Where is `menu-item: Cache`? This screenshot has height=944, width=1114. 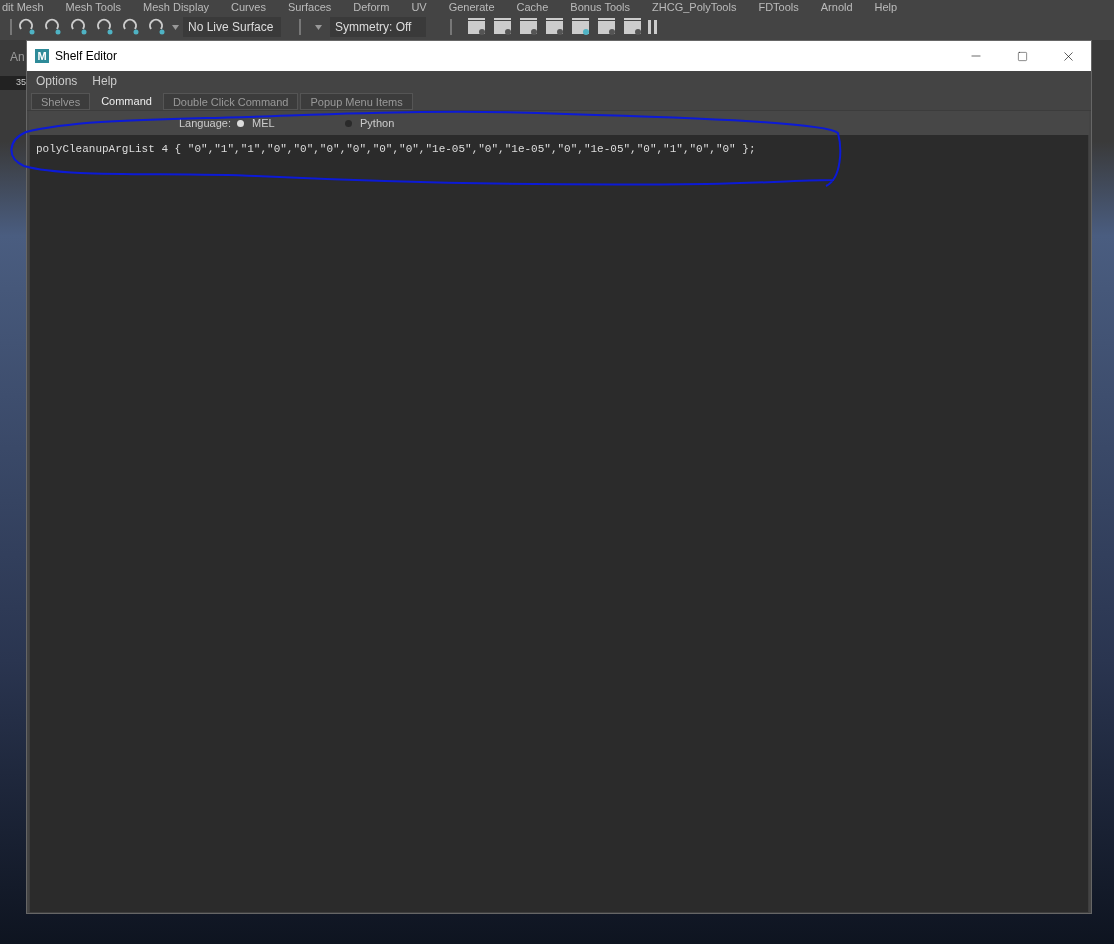 menu-item: Cache is located at coordinates (532, 7).